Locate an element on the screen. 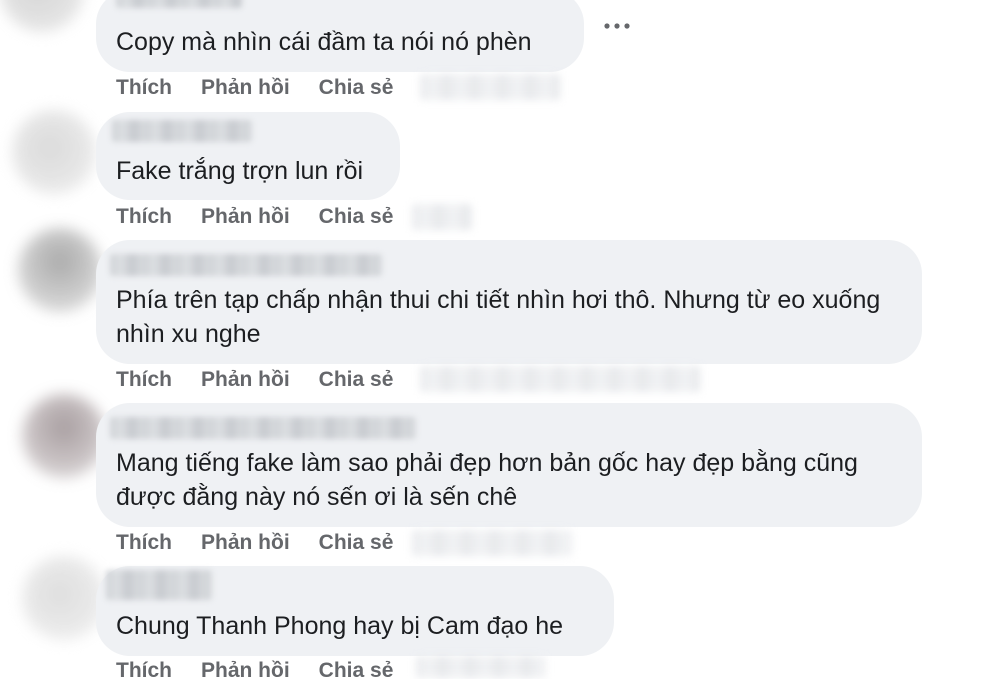 Image resolution: width=1000 pixels, height=679 pixels. comment-bubble: Fake trắng trợn lun rồi is located at coordinates (248, 156).